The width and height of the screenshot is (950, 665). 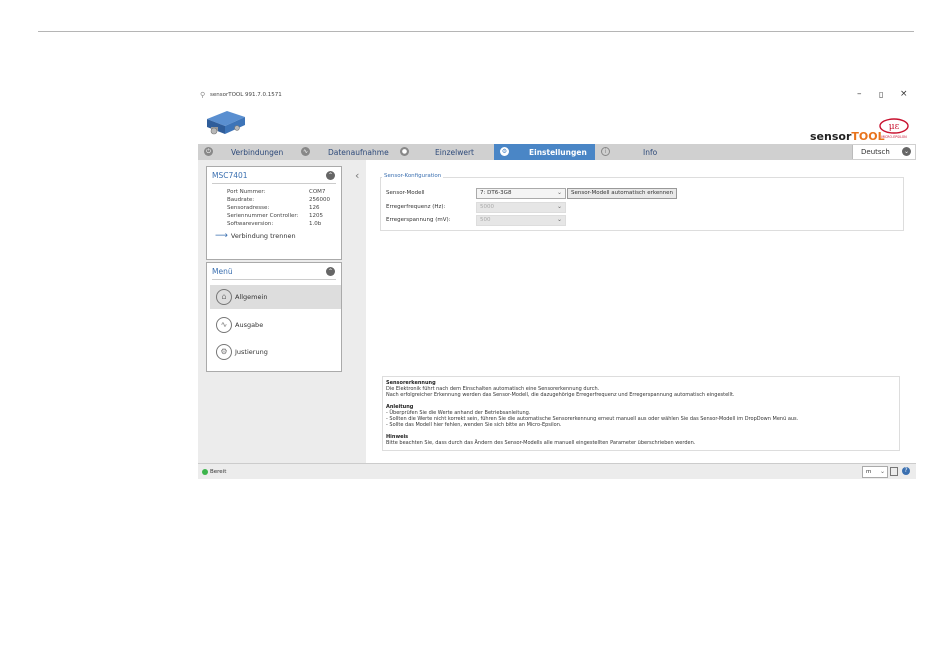 What do you see at coordinates (275, 325) in the screenshot?
I see `menu-item-ausgabe: ∿ Ausgabe` at bounding box center [275, 325].